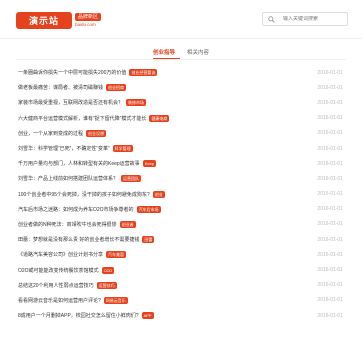  I want to click on article-tag: 创业, so click(158, 194).